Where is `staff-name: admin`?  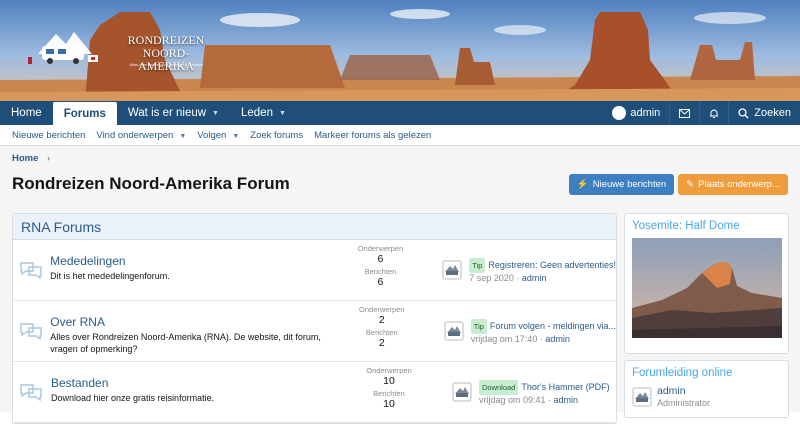 staff-name: admin is located at coordinates (683, 391).